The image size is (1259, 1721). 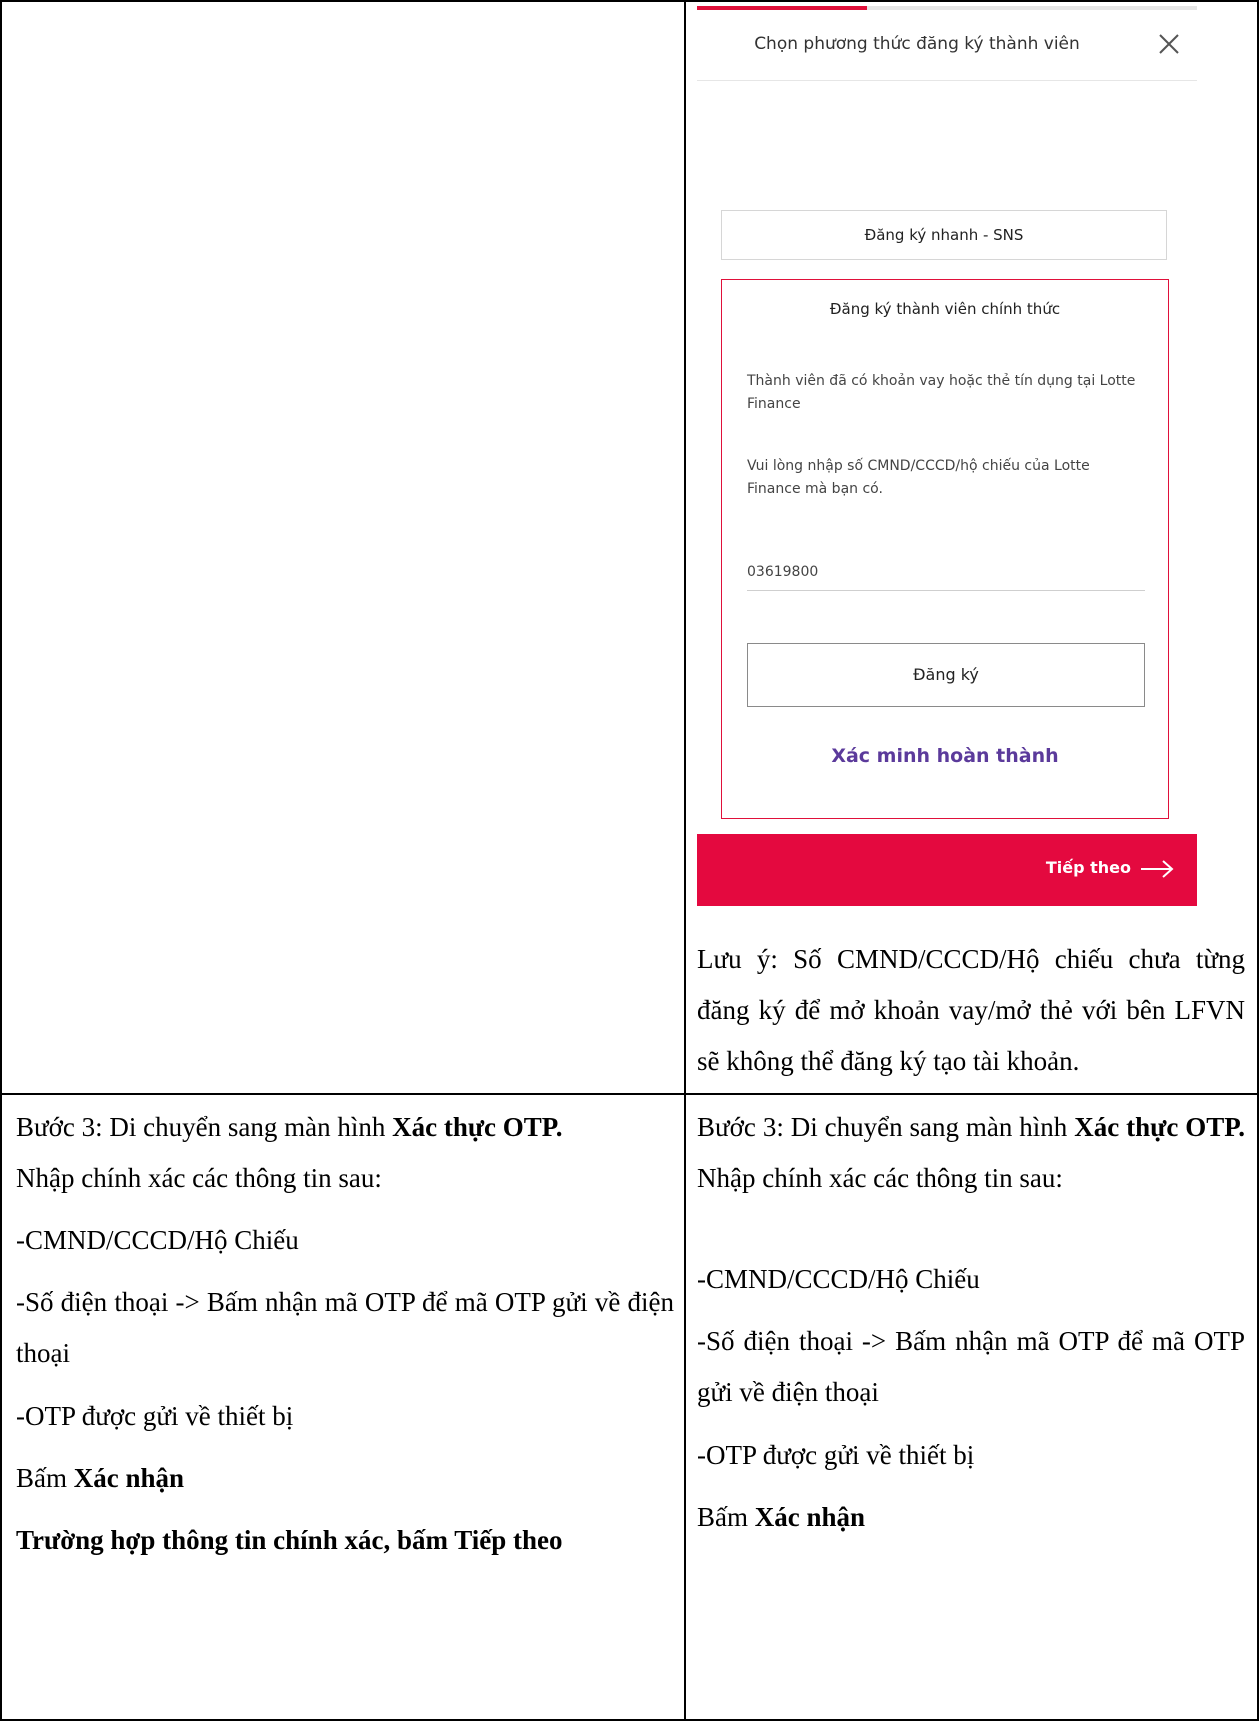 I want to click on left-step-text: Bước 3: Di chuyển sang màn hình, so click(x=204, y=1127).